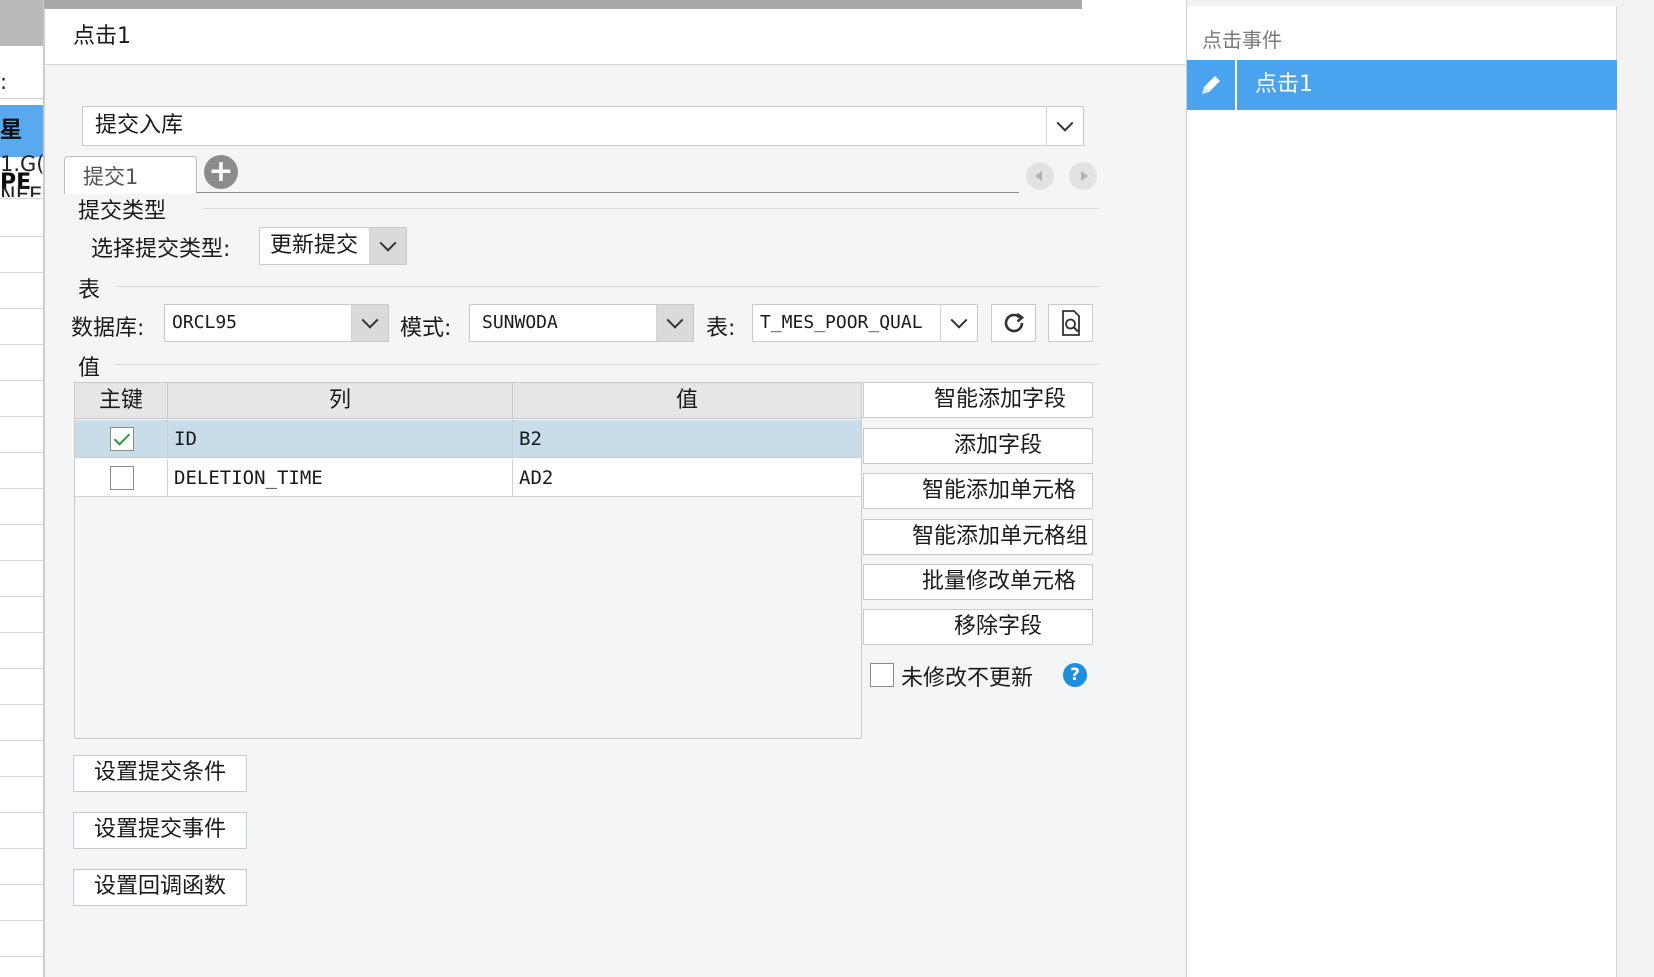 The width and height of the screenshot is (1654, 977). What do you see at coordinates (882, 675) in the screenshot?
I see `no-update-unmodified-checkbox` at bounding box center [882, 675].